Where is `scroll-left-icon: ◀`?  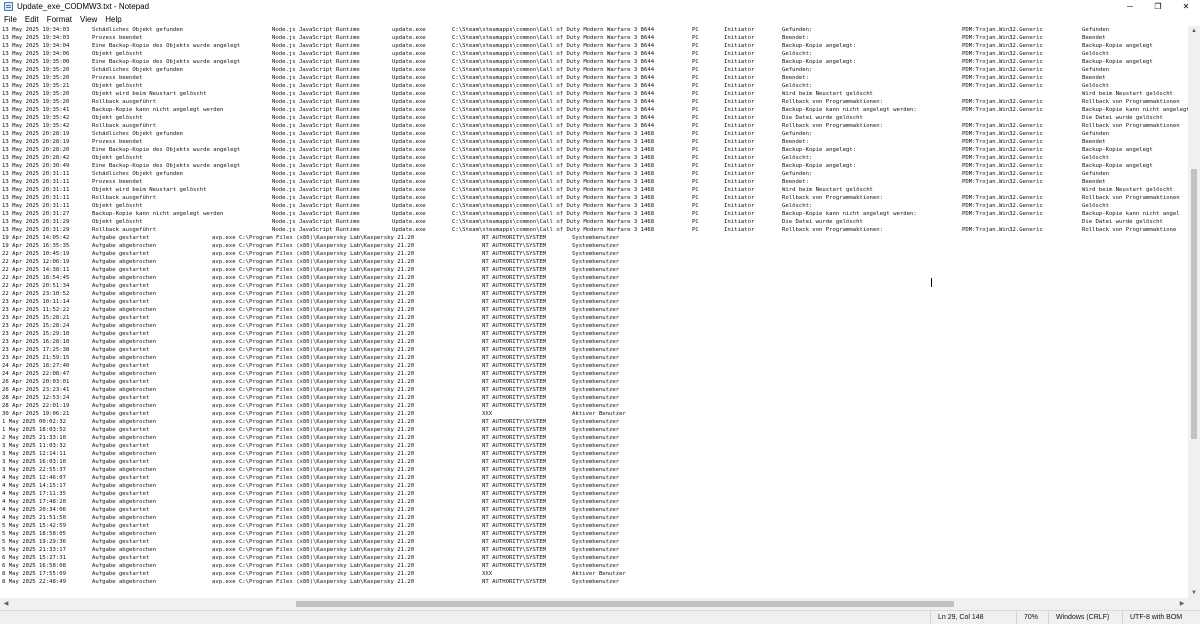
scroll-left-icon: ◀ is located at coordinates (6, 604).